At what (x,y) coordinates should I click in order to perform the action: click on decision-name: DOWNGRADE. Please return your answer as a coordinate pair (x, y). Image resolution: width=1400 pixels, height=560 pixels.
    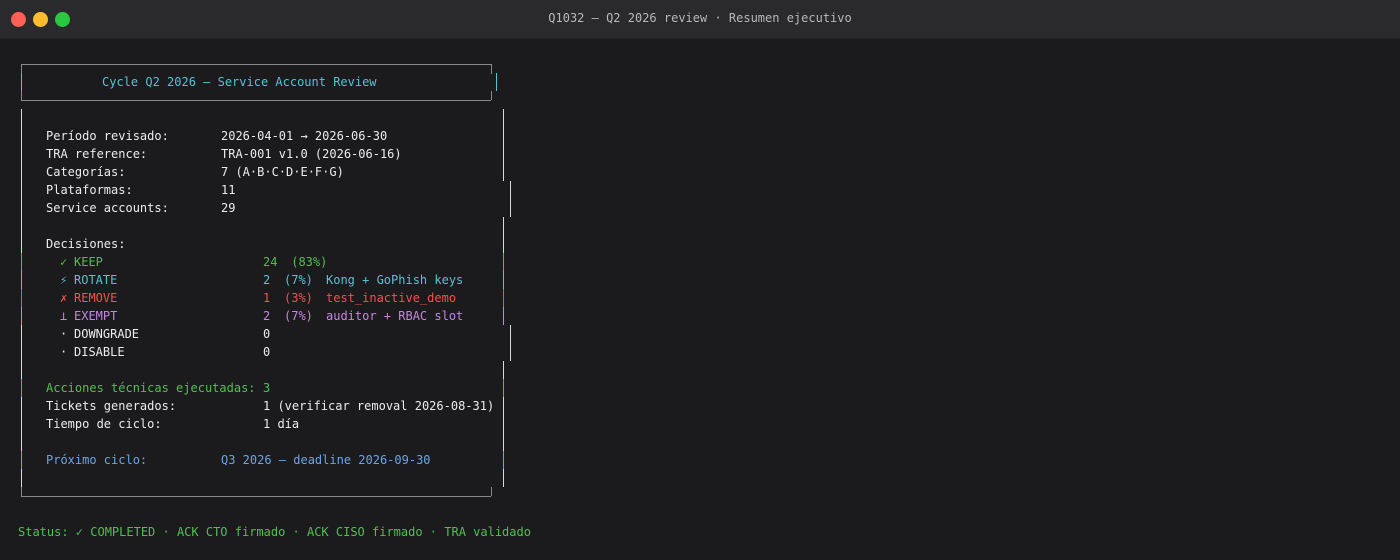
    Looking at the image, I should click on (107, 334).